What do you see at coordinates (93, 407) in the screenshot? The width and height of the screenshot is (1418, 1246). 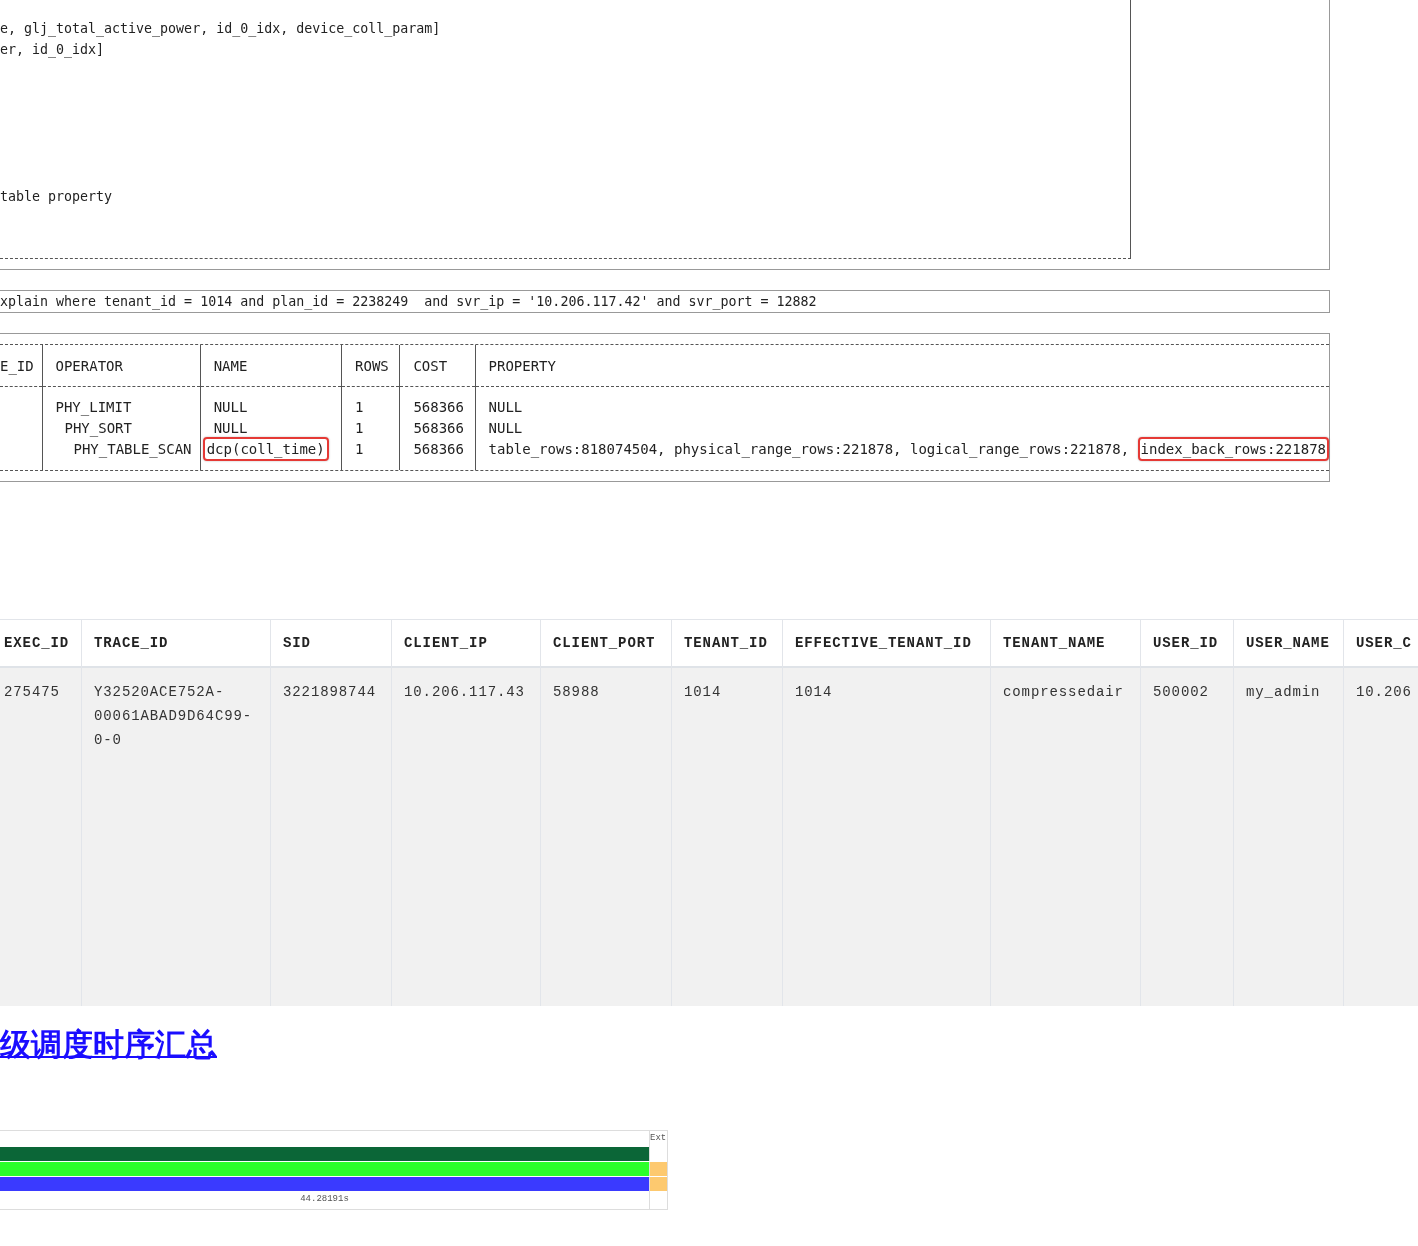 I see `table-cell: PHY_LIMIT` at bounding box center [93, 407].